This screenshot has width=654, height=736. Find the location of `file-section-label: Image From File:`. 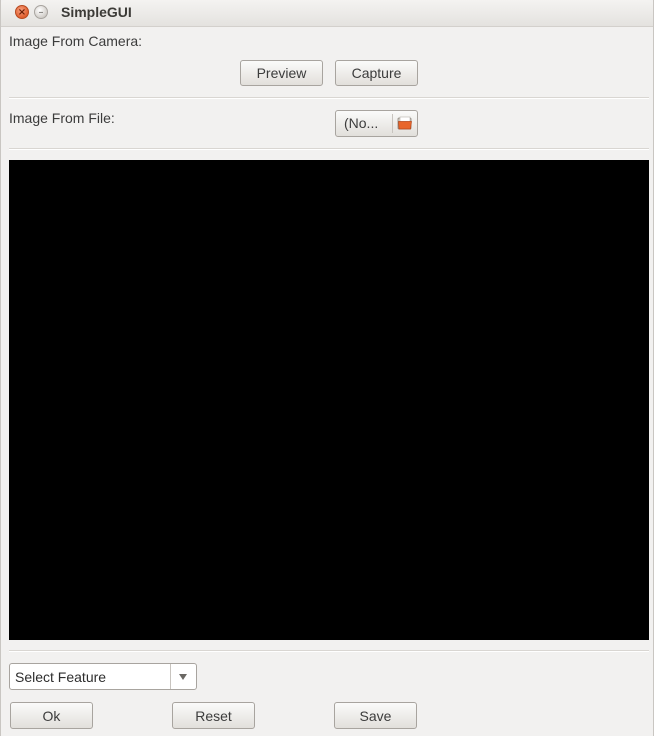

file-section-label: Image From File: is located at coordinates (62, 118).